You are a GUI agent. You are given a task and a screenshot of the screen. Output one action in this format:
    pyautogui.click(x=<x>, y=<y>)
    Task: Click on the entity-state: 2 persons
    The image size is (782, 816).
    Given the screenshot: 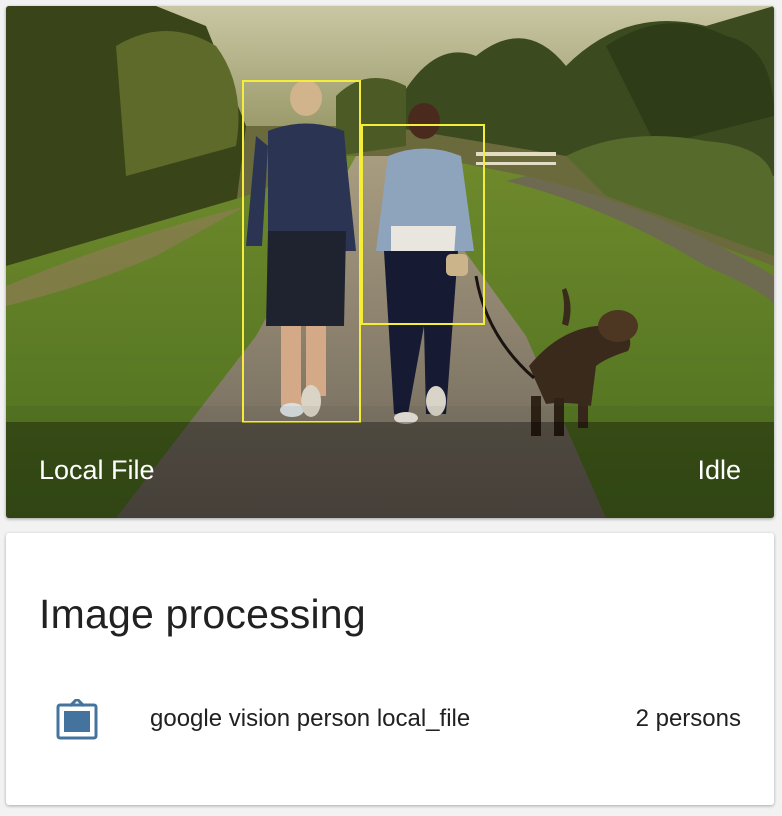 What is the action you would take?
    pyautogui.click(x=688, y=718)
    